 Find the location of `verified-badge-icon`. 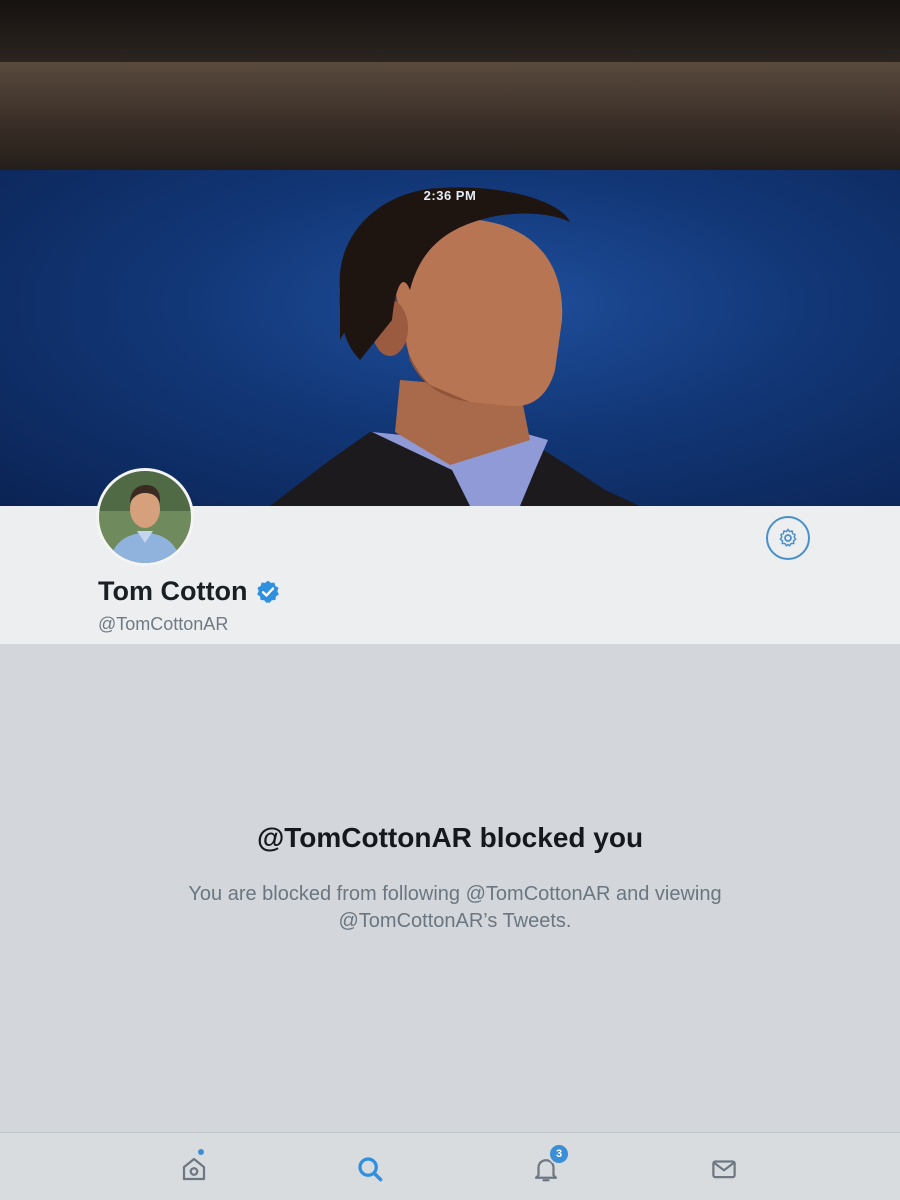

verified-badge-icon is located at coordinates (268, 592).